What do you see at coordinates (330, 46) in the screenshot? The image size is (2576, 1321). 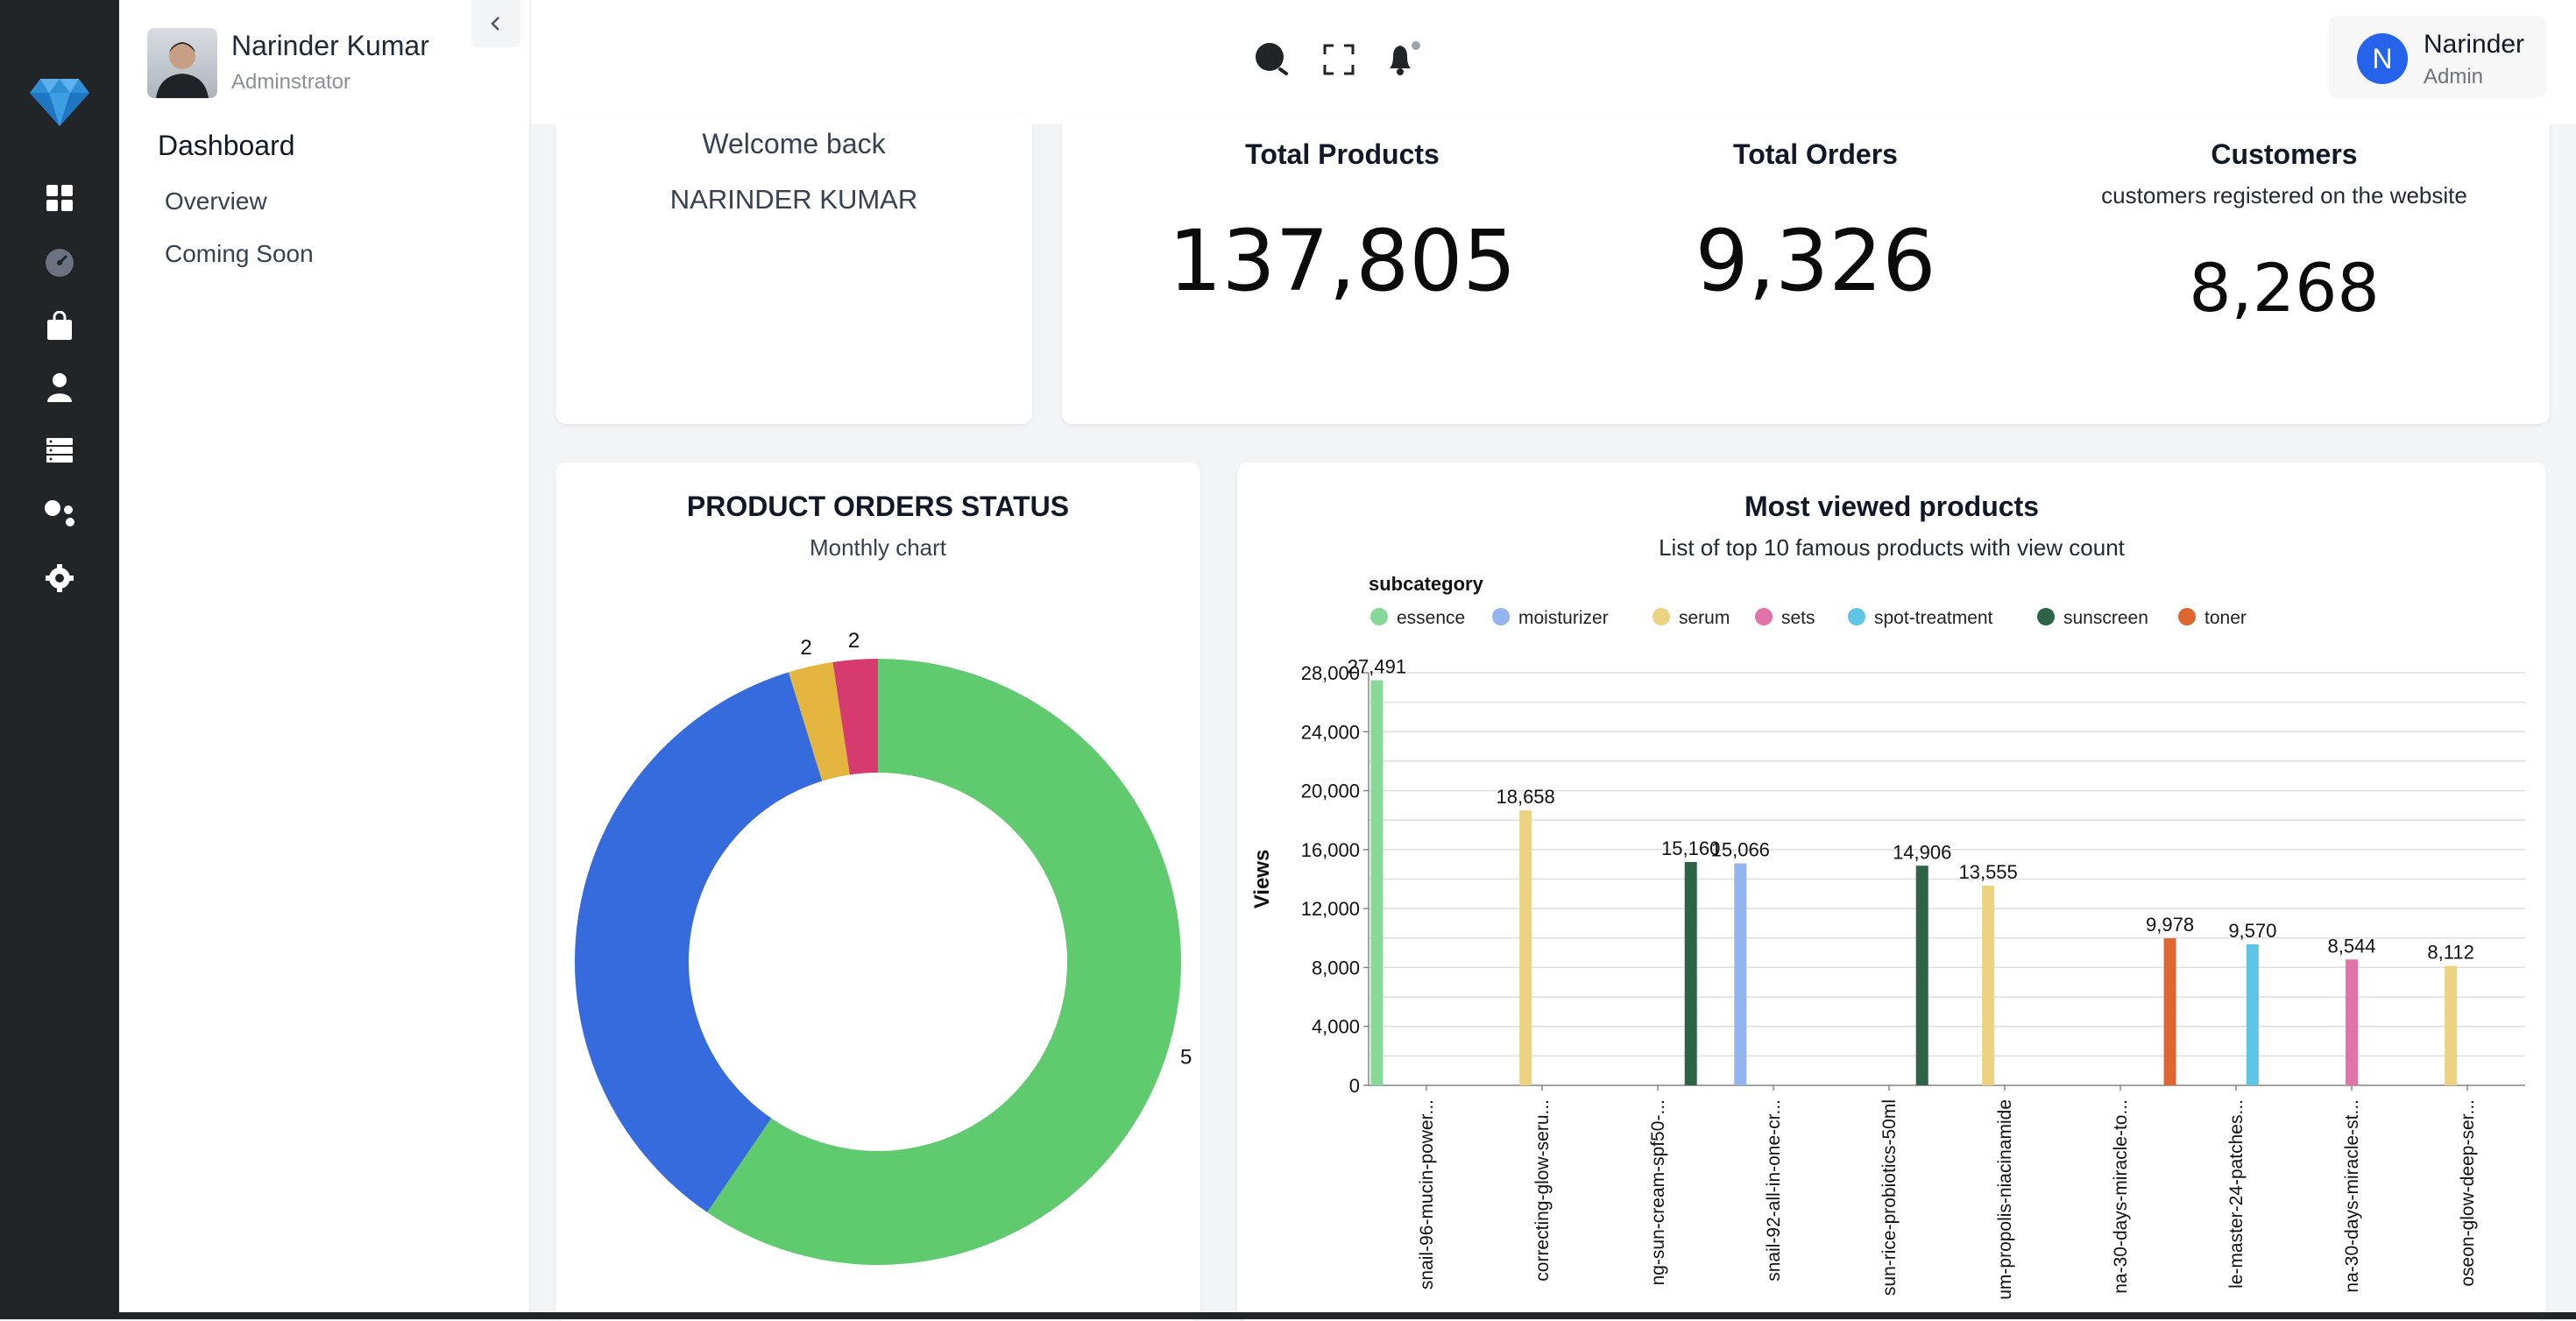 I see `sidebar-user-name: Narinder Kumar` at bounding box center [330, 46].